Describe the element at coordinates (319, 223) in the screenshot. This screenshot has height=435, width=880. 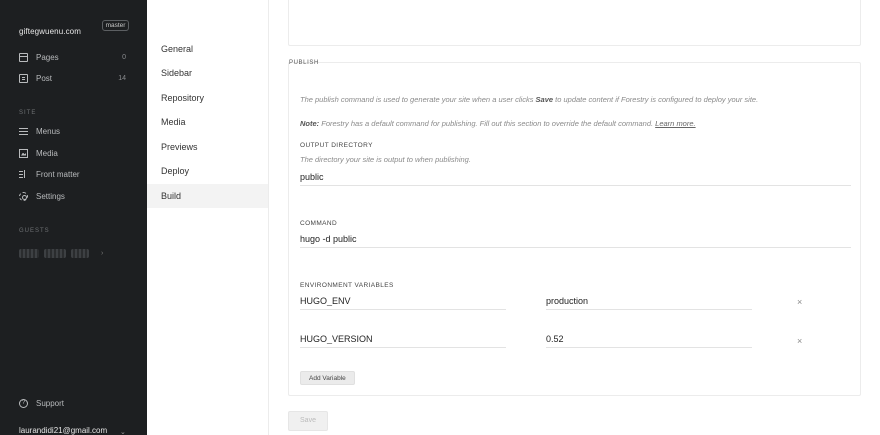
I see `command-label: COMMAND` at that location.